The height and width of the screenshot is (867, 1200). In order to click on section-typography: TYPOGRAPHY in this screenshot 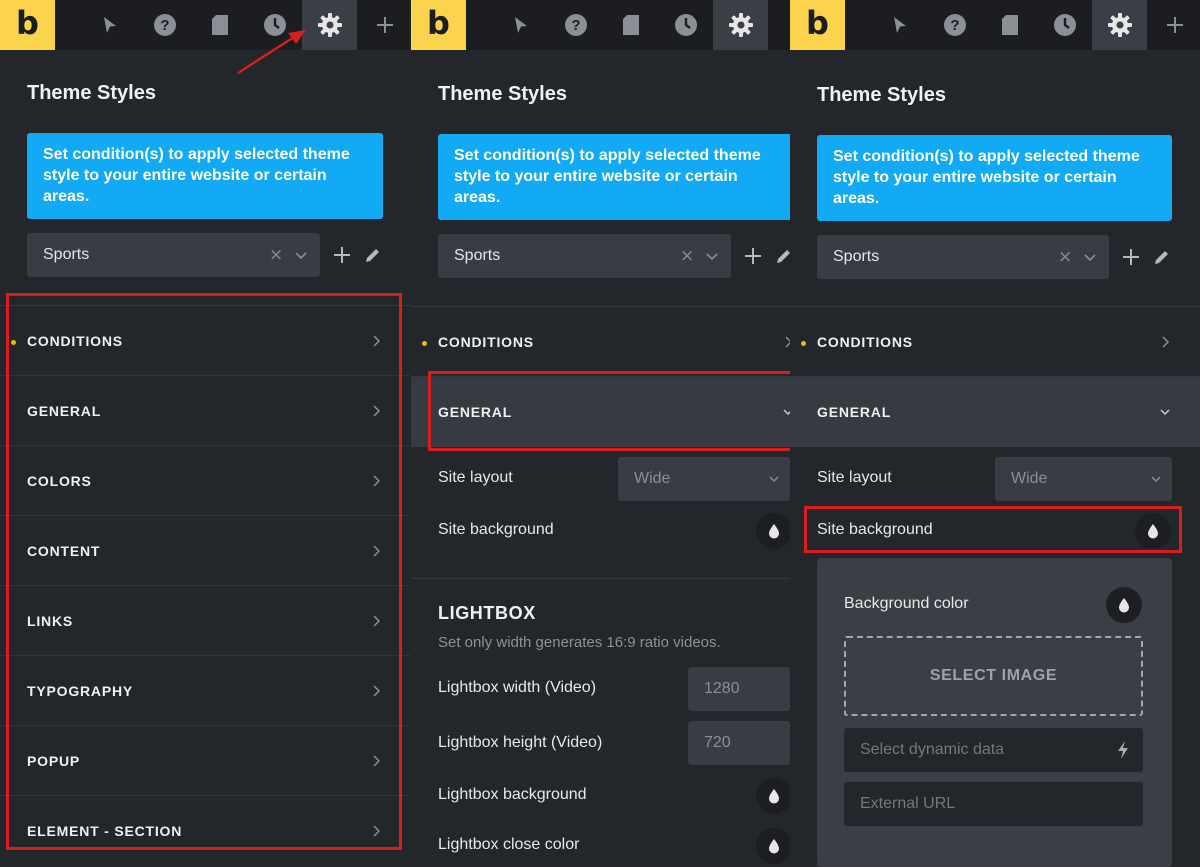, I will do `click(205, 691)`.